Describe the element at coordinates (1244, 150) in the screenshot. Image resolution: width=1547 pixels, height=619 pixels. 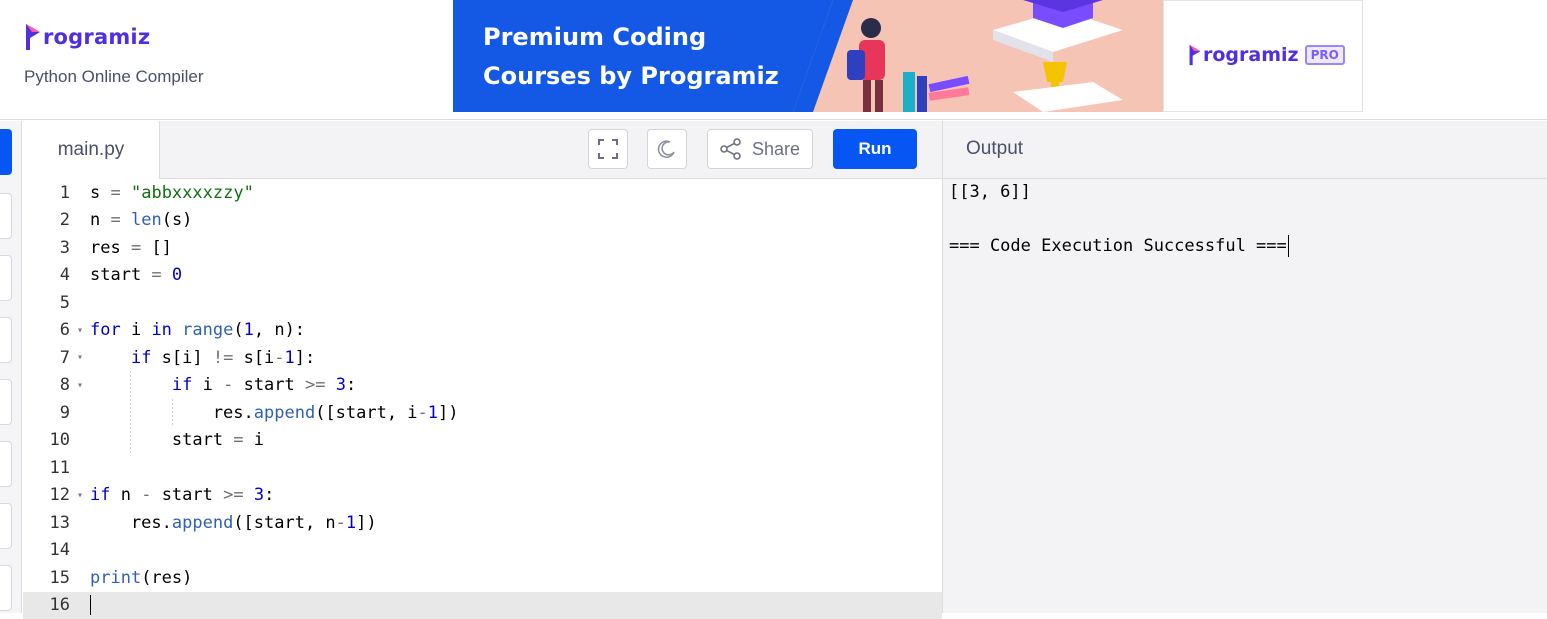
I see `output-header: Output` at that location.